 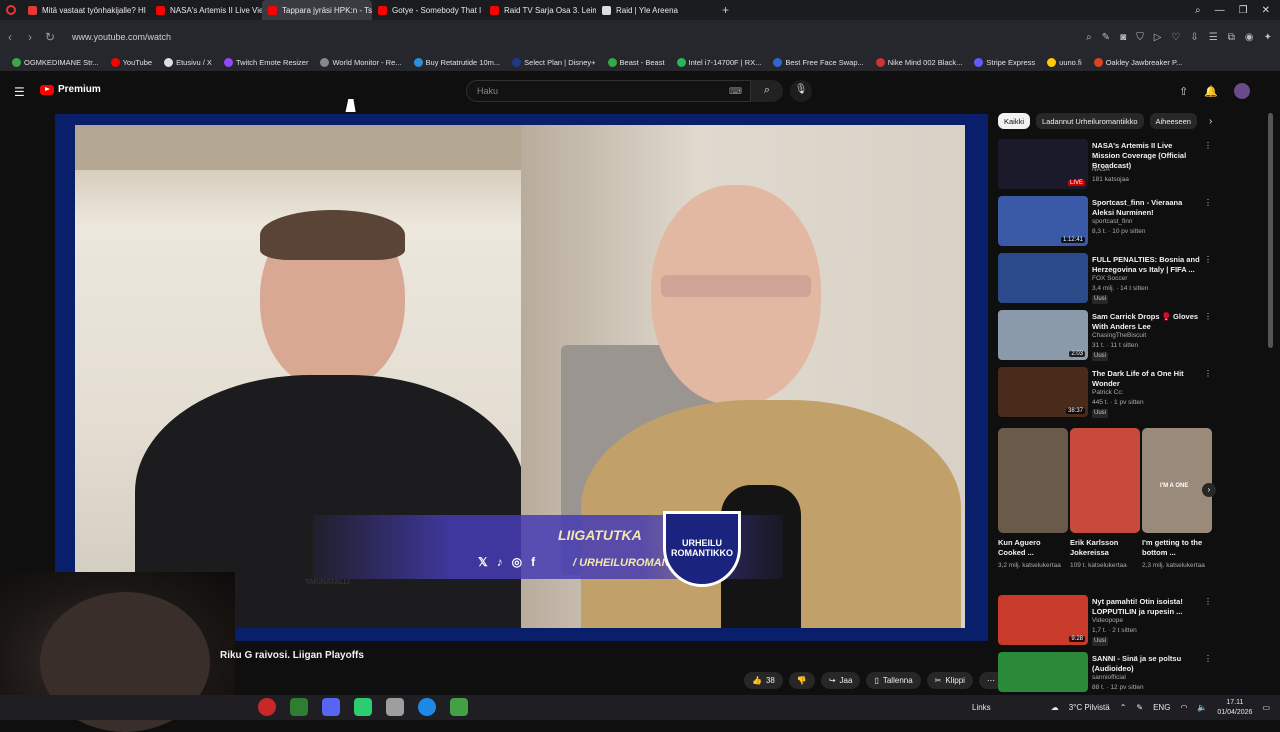 I want to click on shorts-next-icon: ›, so click(x=1209, y=490).